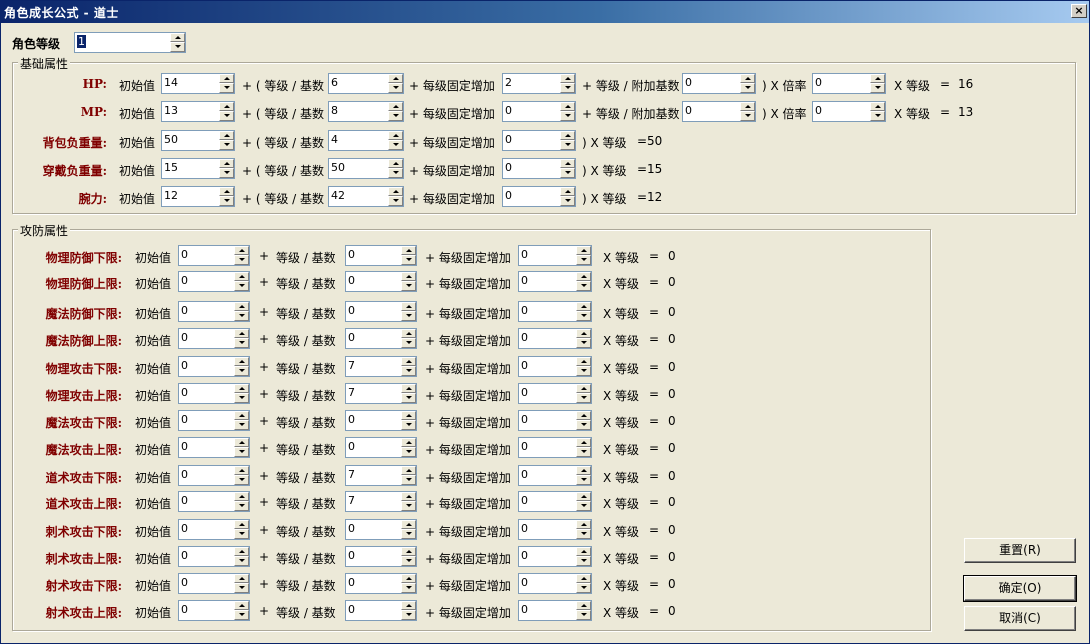  Describe the element at coordinates (395, 111) in the screenshot. I see `basic-base-field-arrows` at that location.